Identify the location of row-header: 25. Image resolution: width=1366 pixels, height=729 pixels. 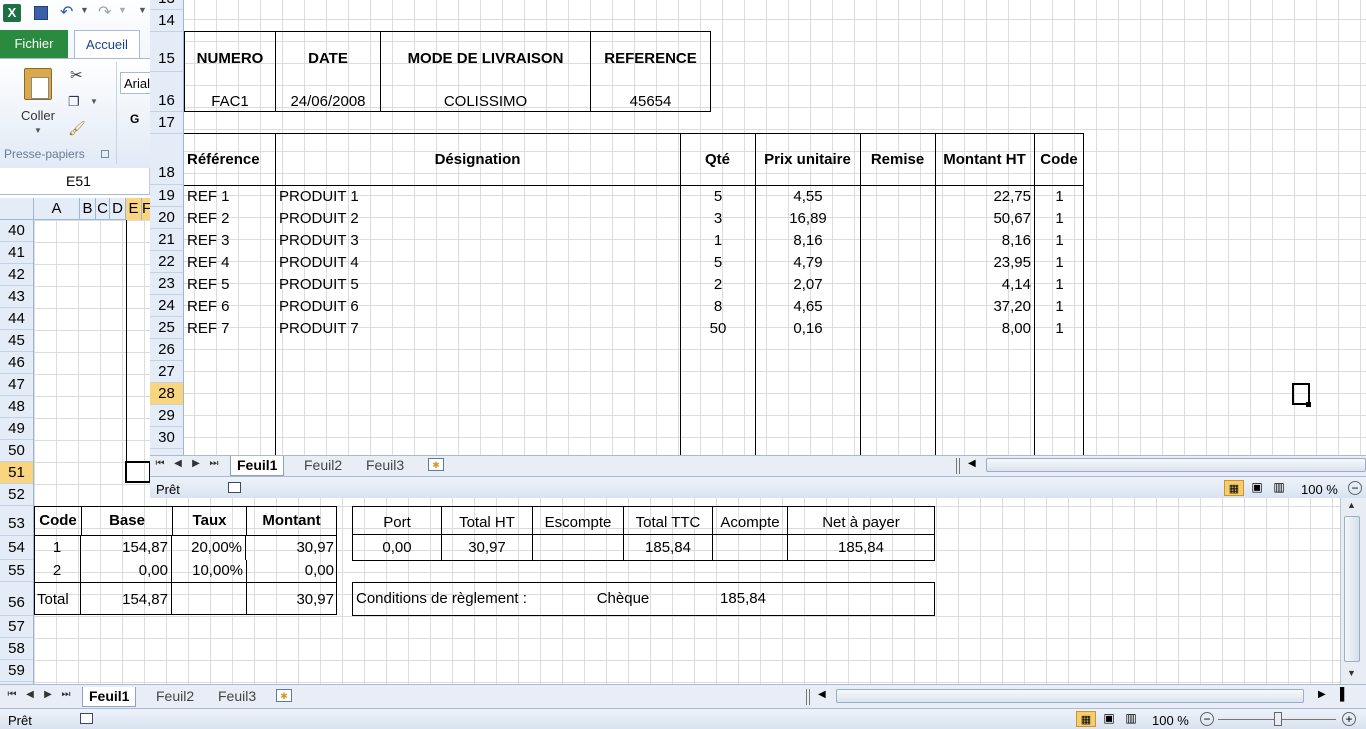
(166, 328).